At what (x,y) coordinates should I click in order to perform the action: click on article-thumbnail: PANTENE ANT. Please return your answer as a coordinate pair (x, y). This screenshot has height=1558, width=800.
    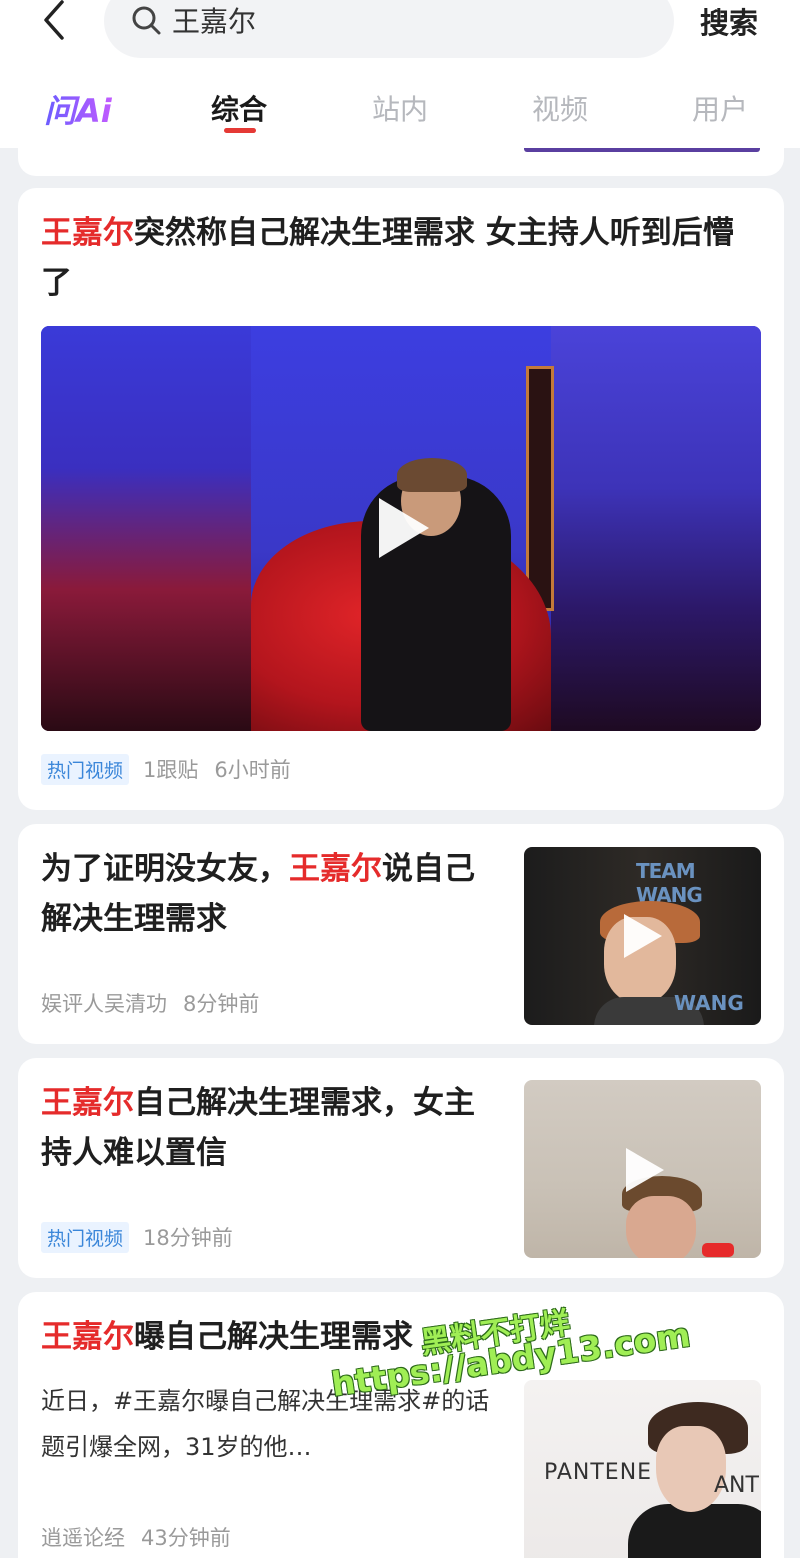
    Looking at the image, I should click on (642, 1469).